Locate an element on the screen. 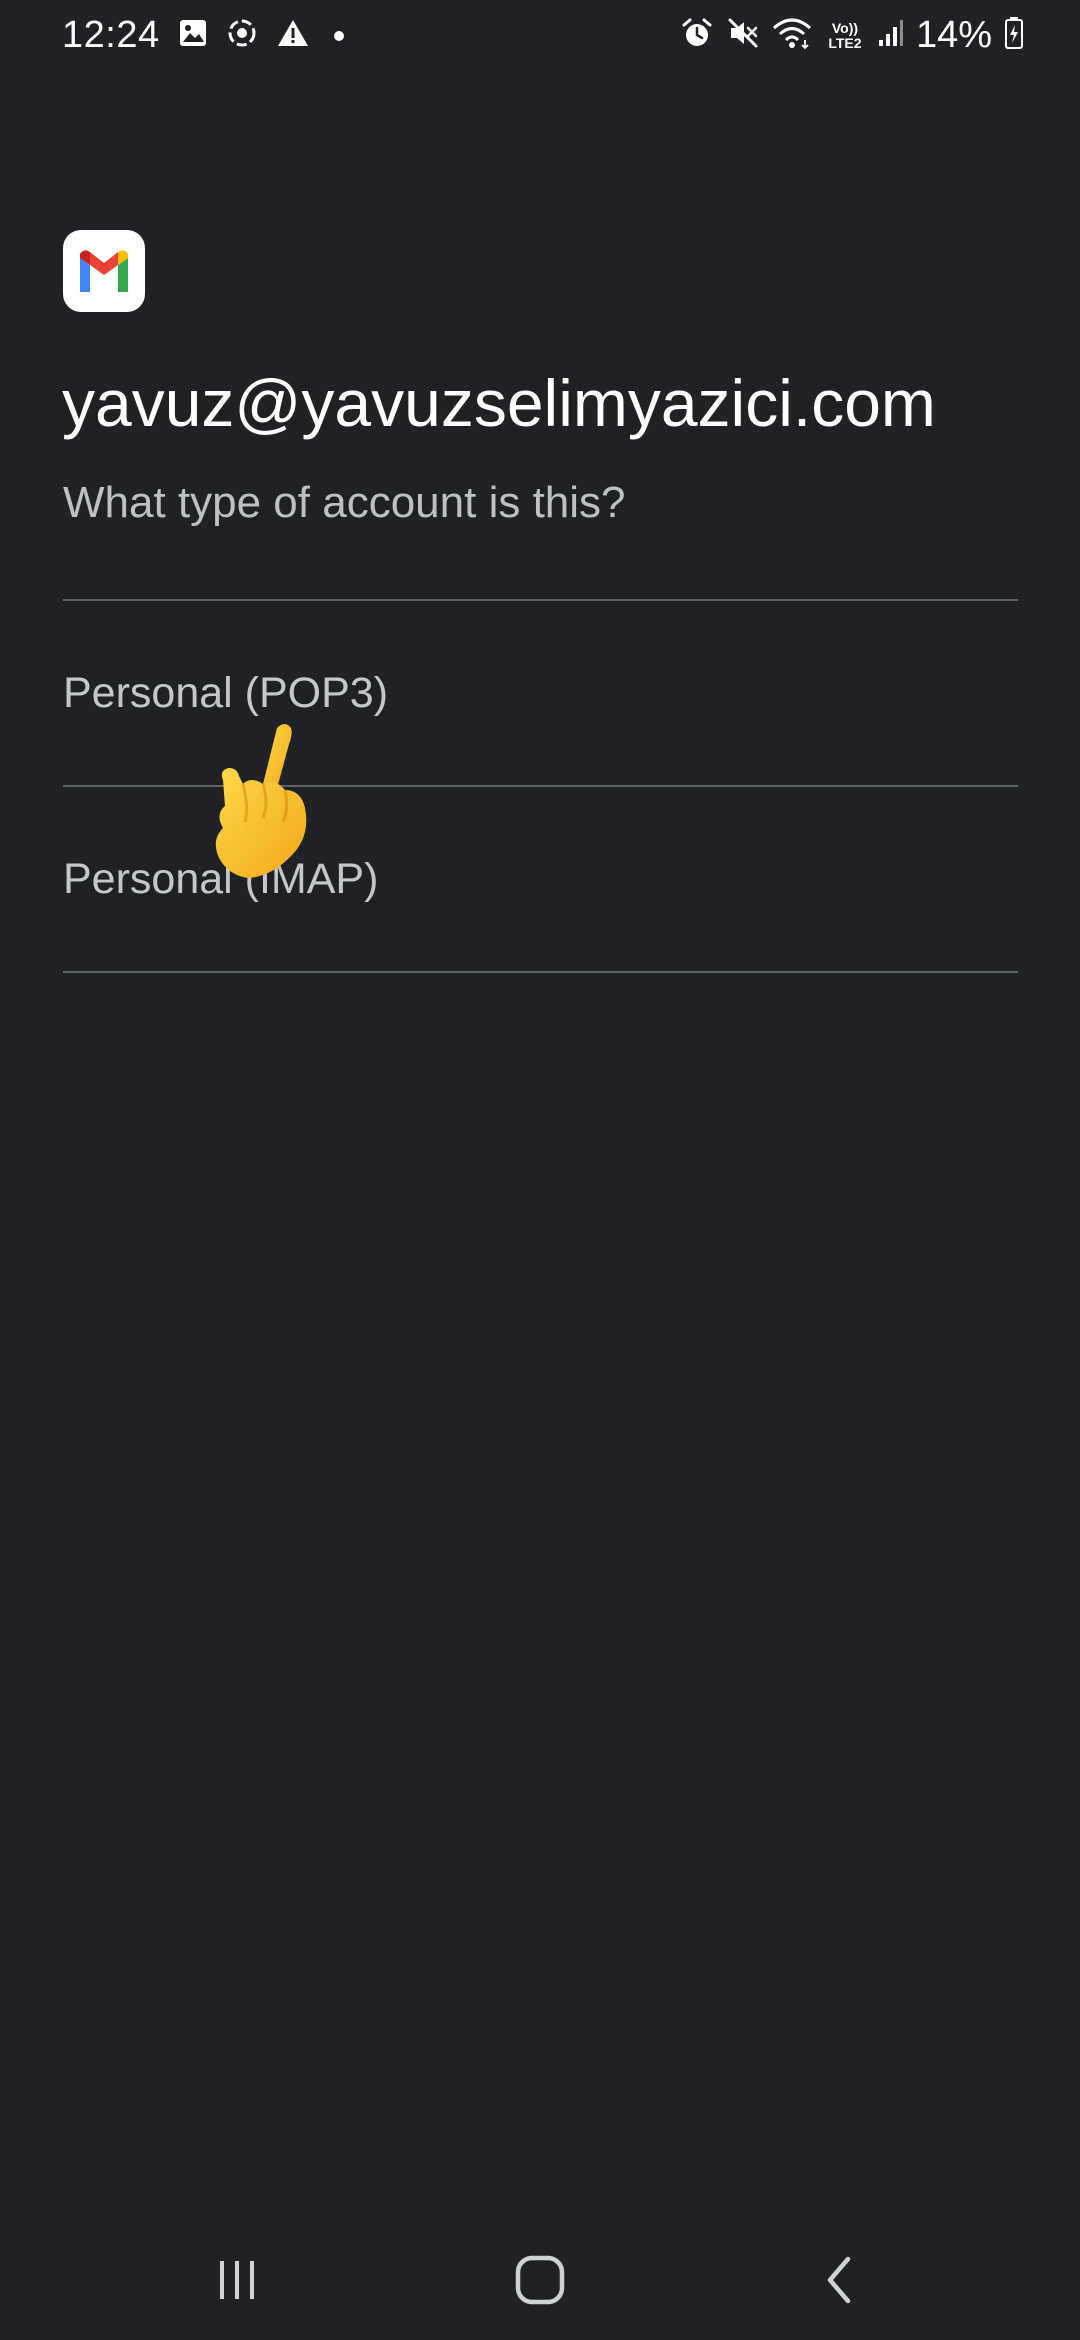  alarm-icon is located at coordinates (697, 35).